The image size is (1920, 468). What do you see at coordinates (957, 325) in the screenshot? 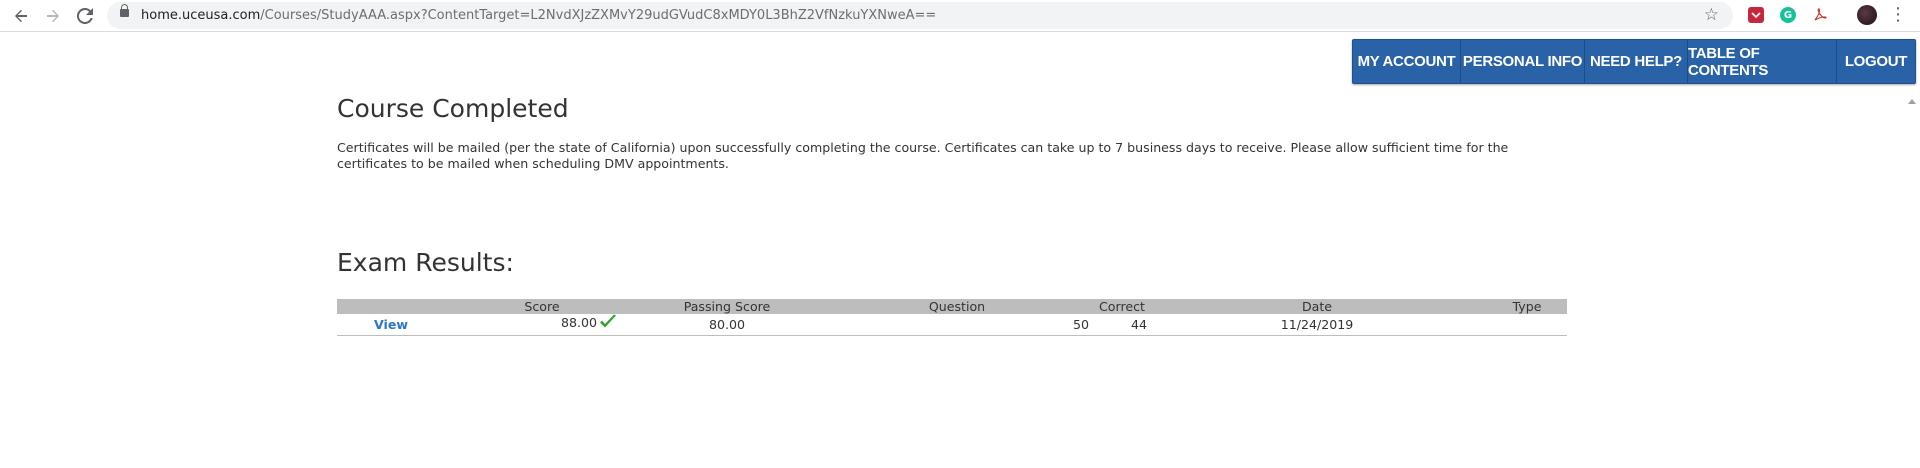
I see `question-cell: 50` at bounding box center [957, 325].